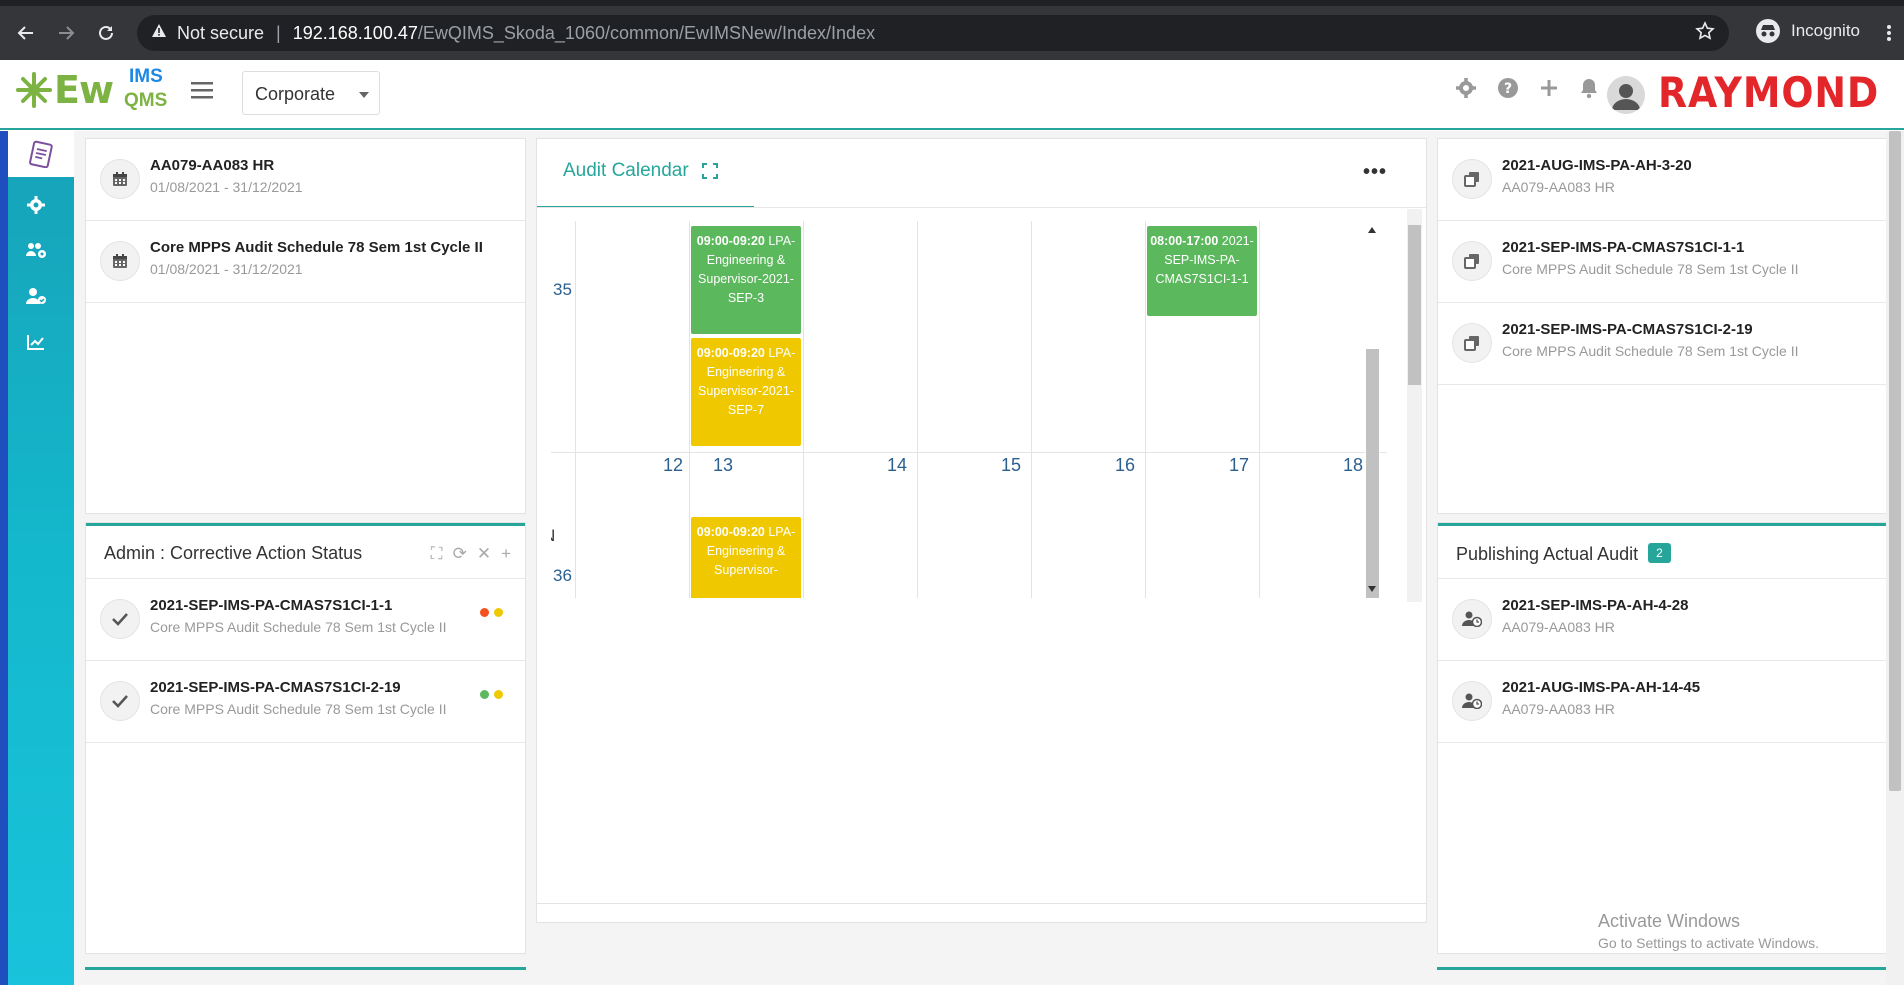  What do you see at coordinates (120, 701) in the screenshot?
I see `check-icon` at bounding box center [120, 701].